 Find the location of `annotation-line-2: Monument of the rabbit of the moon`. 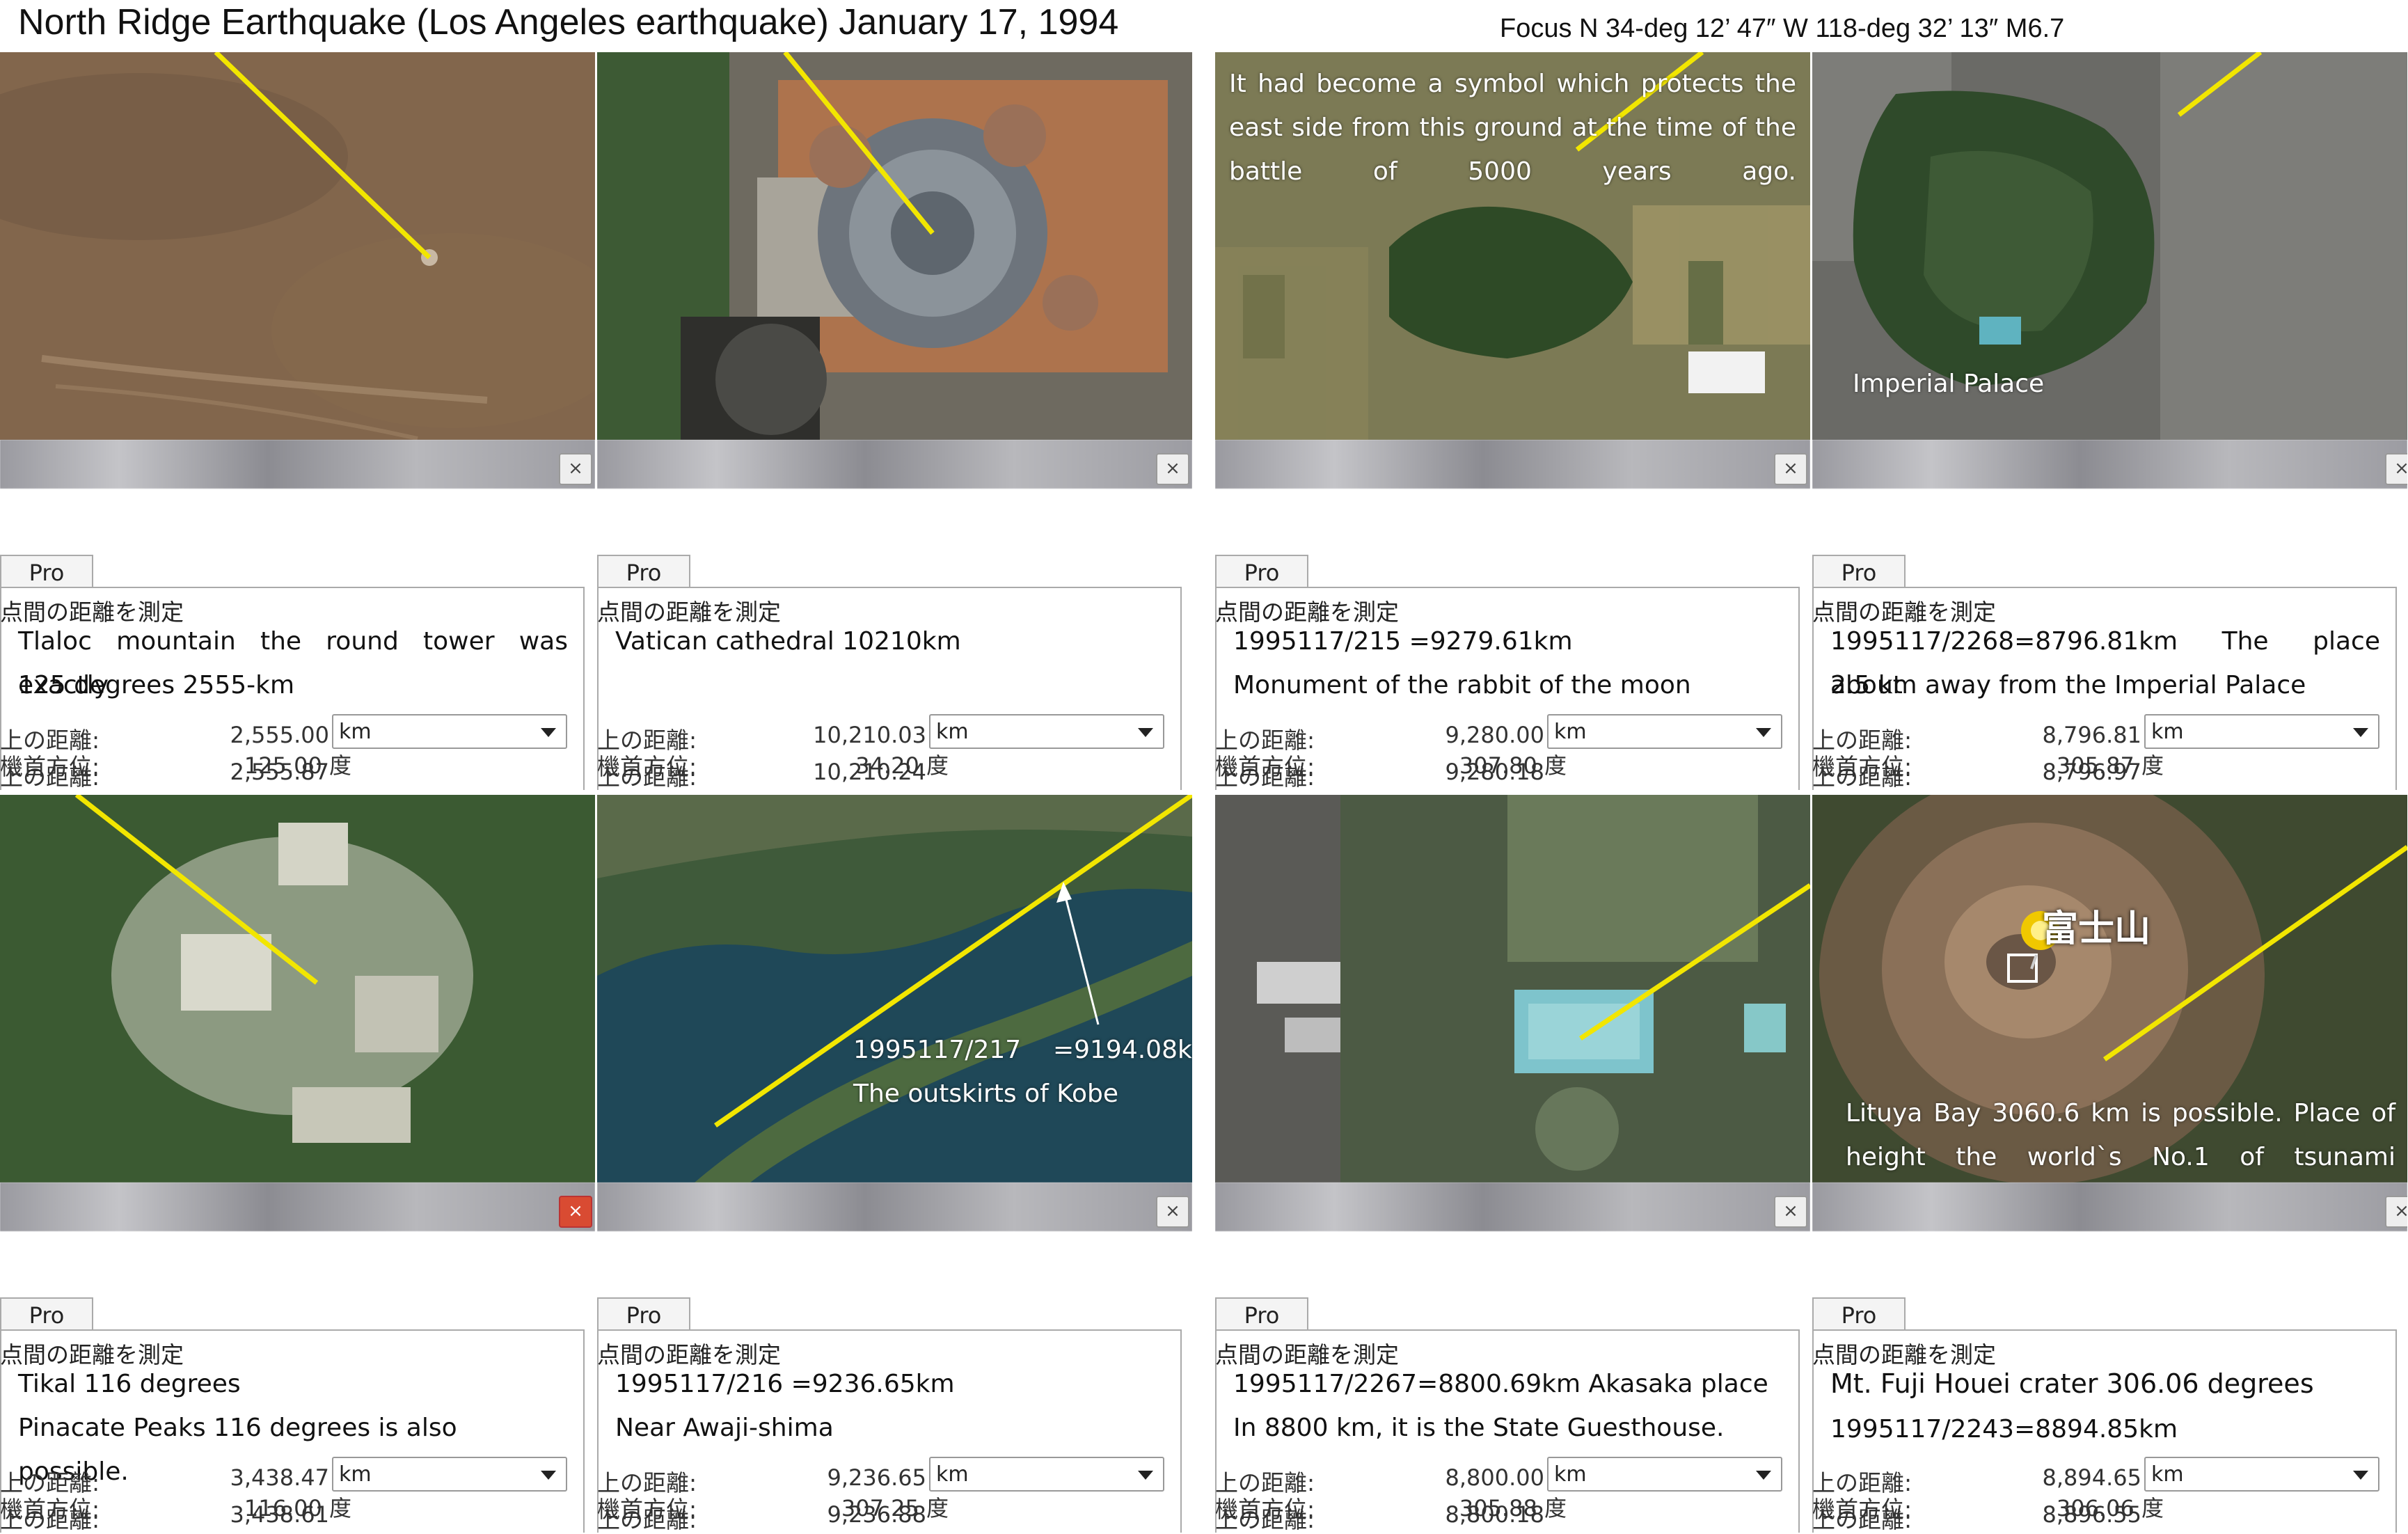

annotation-line-2: Monument of the rabbit of the moon is located at coordinates (1462, 685).